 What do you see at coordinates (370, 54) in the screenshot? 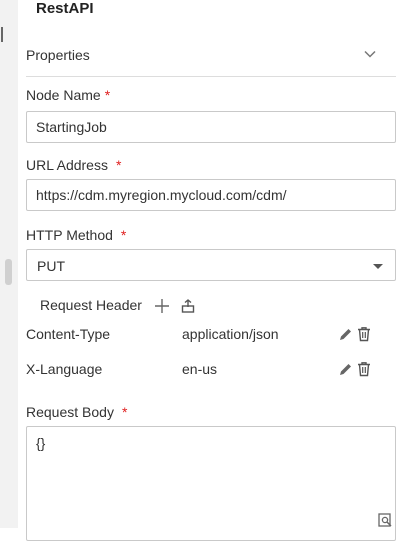
I see `chevron-down-icon` at bounding box center [370, 54].